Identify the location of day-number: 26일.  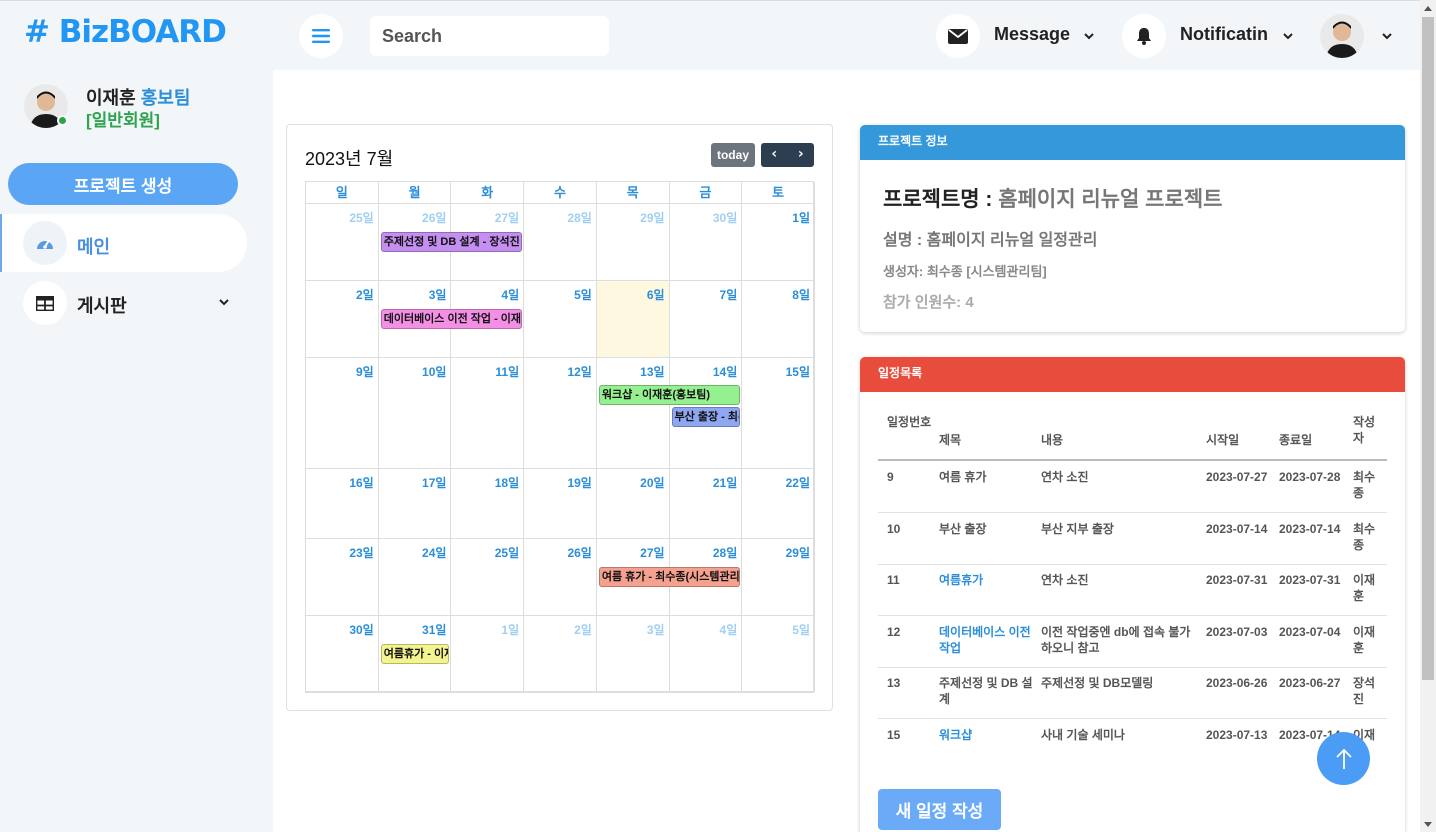
(434, 218).